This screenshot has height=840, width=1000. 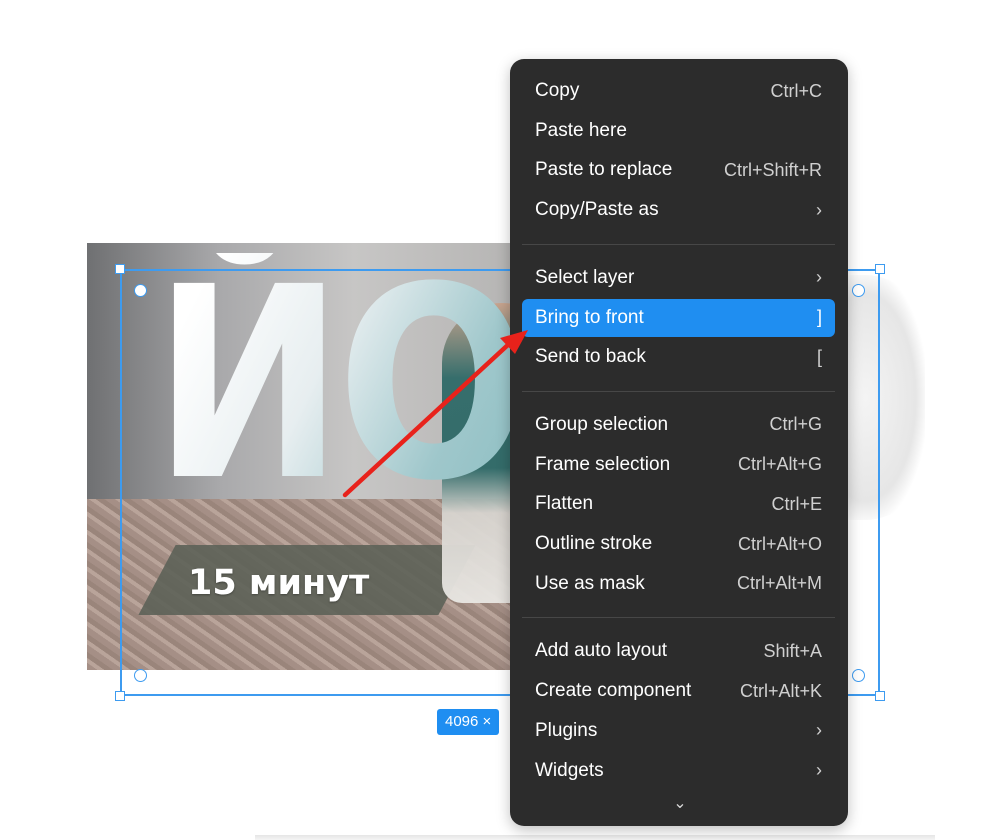 What do you see at coordinates (779, 464) in the screenshot?
I see `menu-item-shortcut: Ctrl+Alt+G` at bounding box center [779, 464].